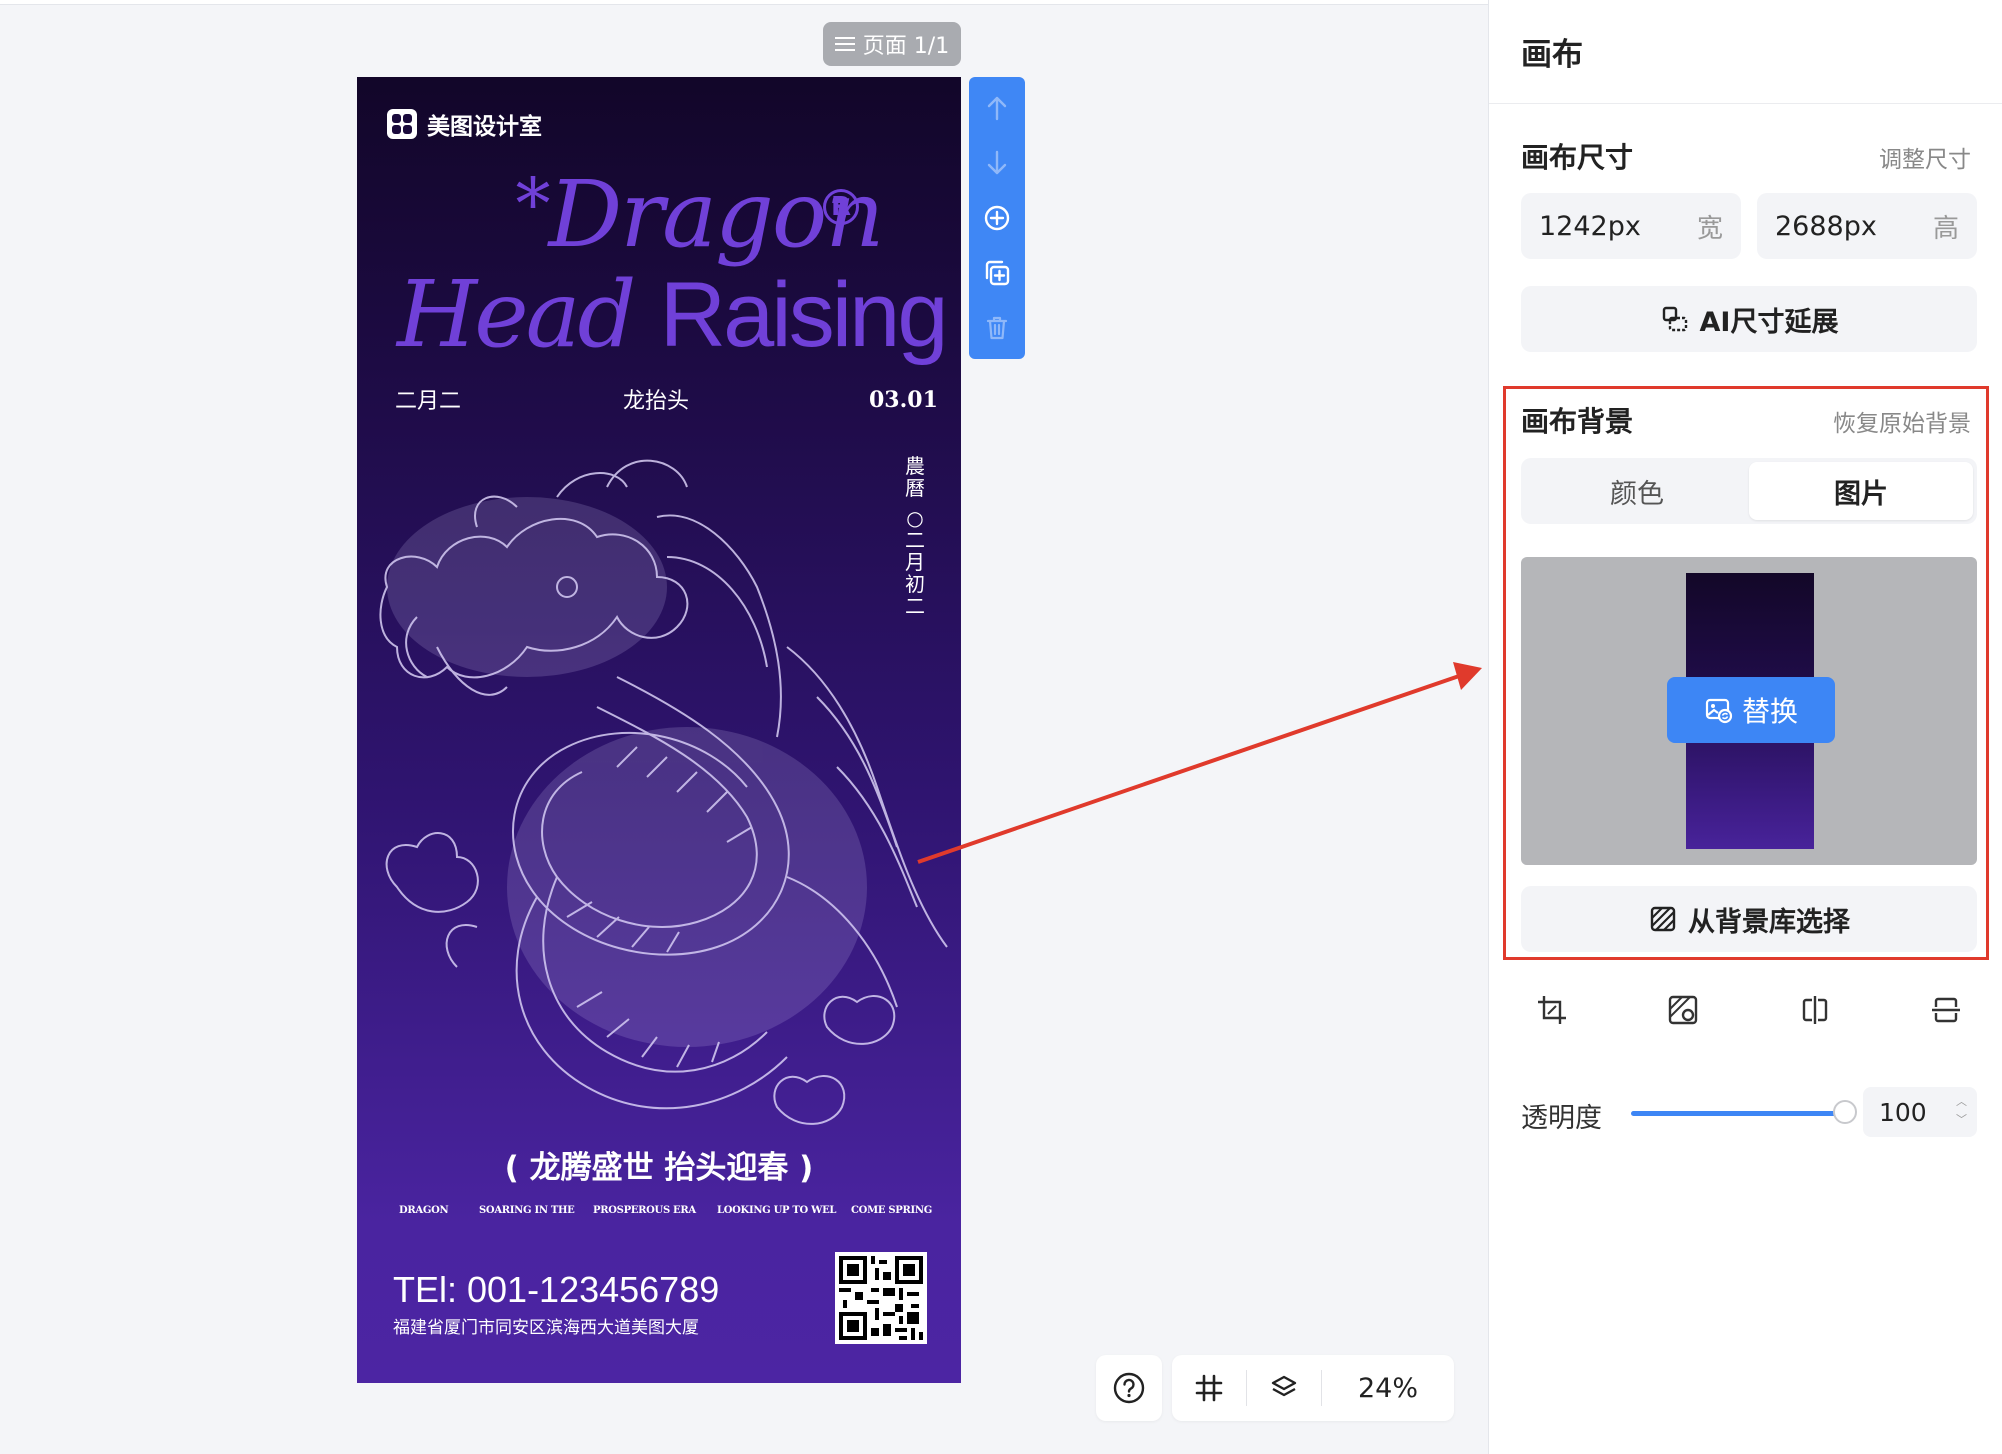 This screenshot has height=1454, width=2002. What do you see at coordinates (1769, 711) in the screenshot?
I see `replace-label: 替换` at bounding box center [1769, 711].